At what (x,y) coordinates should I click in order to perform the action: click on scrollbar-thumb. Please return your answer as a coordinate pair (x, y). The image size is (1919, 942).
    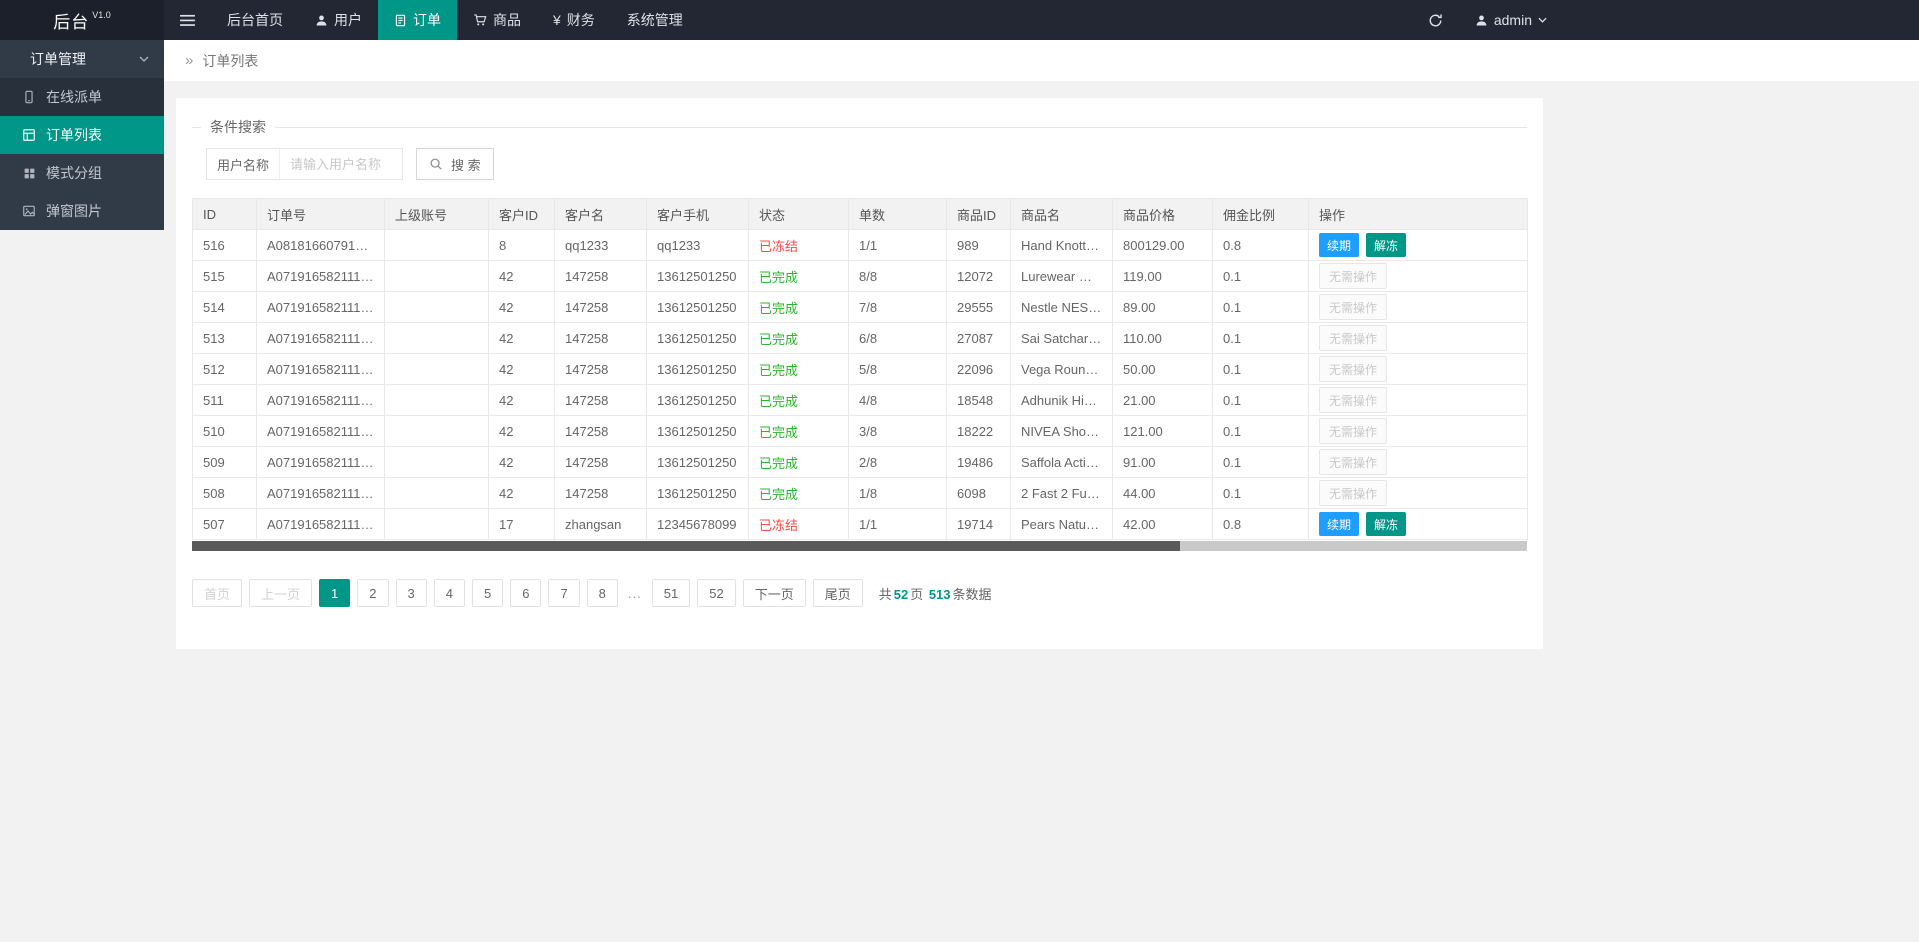
    Looking at the image, I should click on (686, 546).